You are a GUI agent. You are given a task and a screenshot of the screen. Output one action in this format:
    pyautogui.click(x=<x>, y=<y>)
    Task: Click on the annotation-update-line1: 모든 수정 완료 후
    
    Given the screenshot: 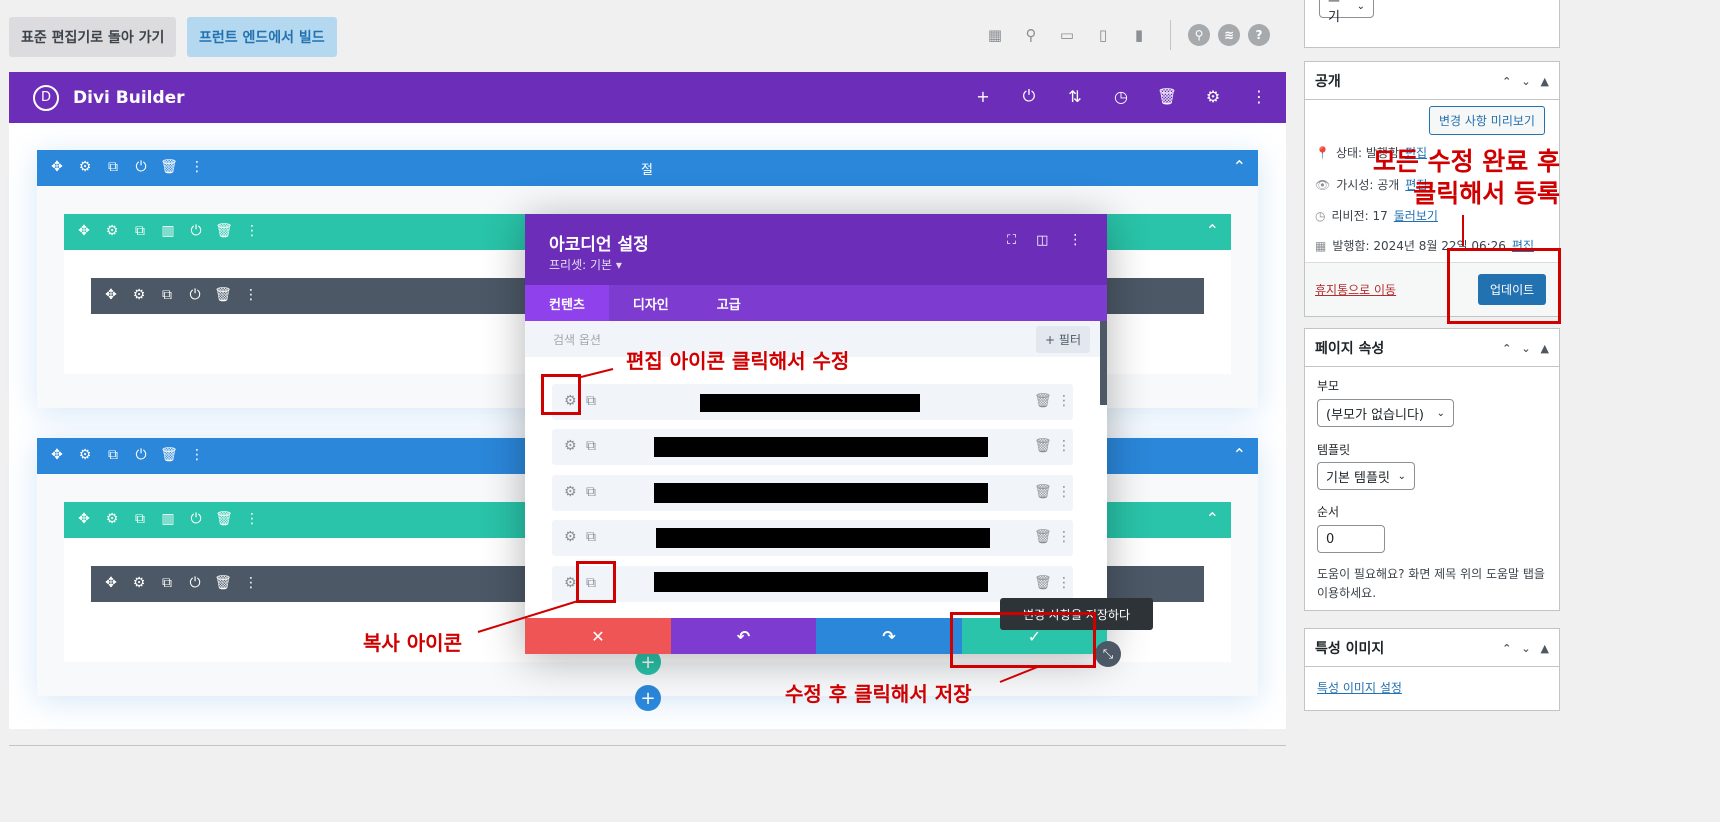 What is the action you would take?
    pyautogui.click(x=1466, y=161)
    